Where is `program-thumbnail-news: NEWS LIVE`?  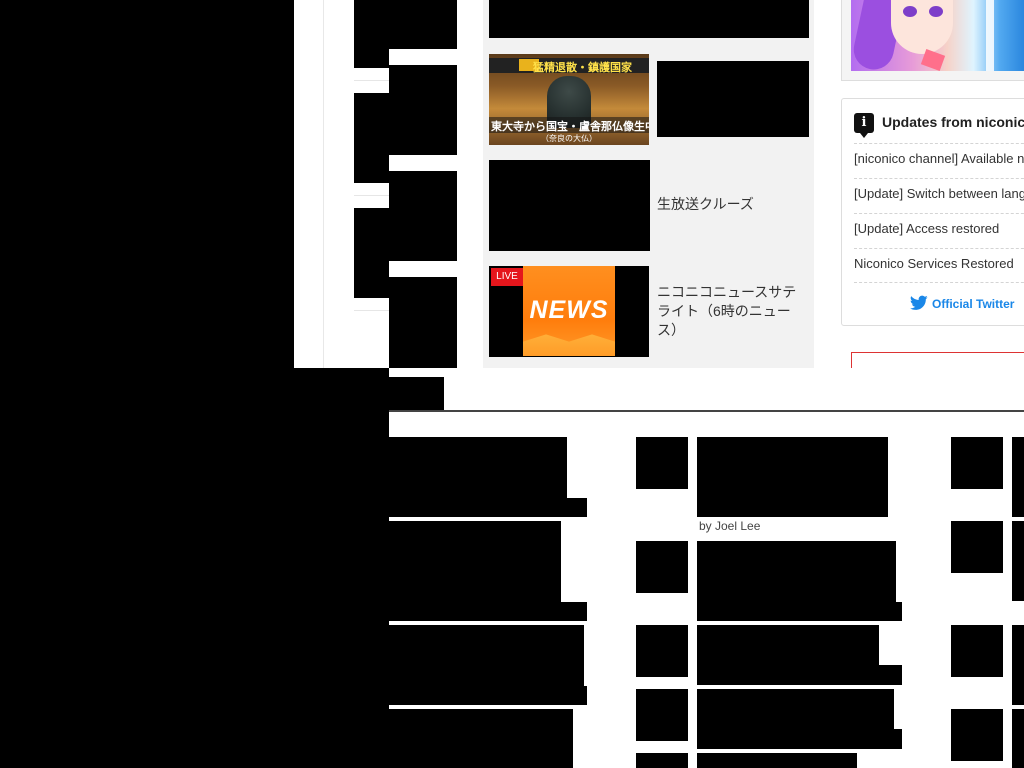
program-thumbnail-news: NEWS LIVE is located at coordinates (569, 311).